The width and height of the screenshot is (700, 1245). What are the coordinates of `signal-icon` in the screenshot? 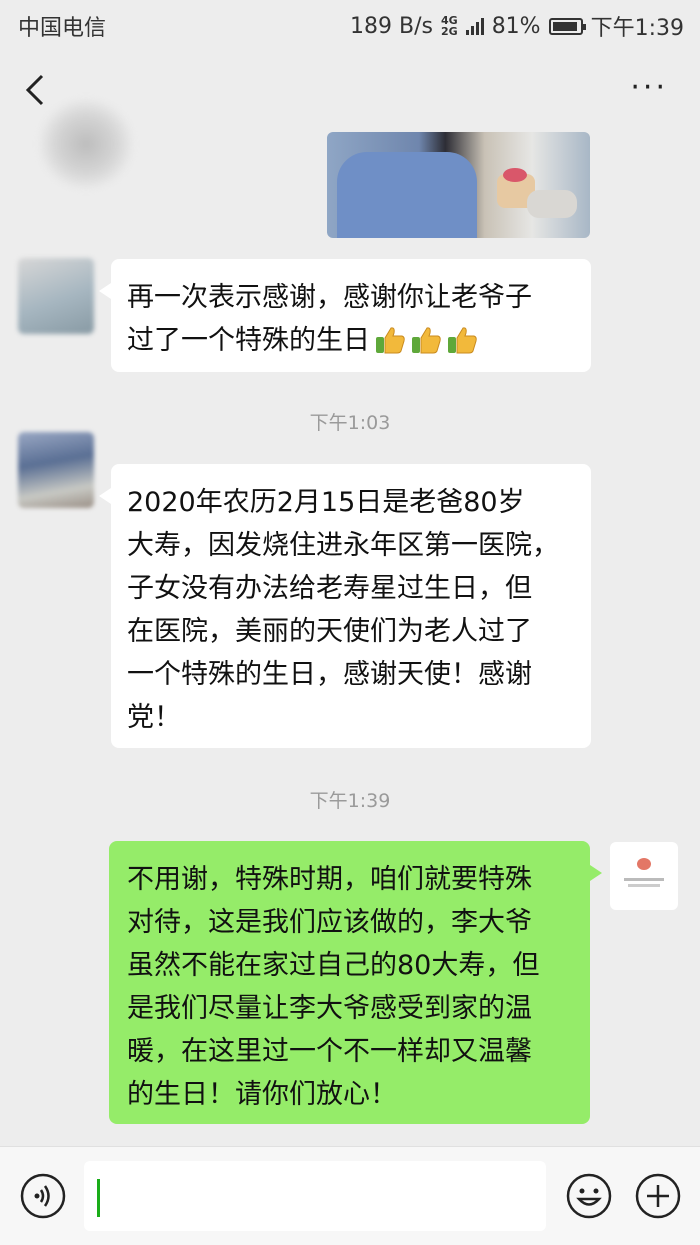 It's located at (474, 26).